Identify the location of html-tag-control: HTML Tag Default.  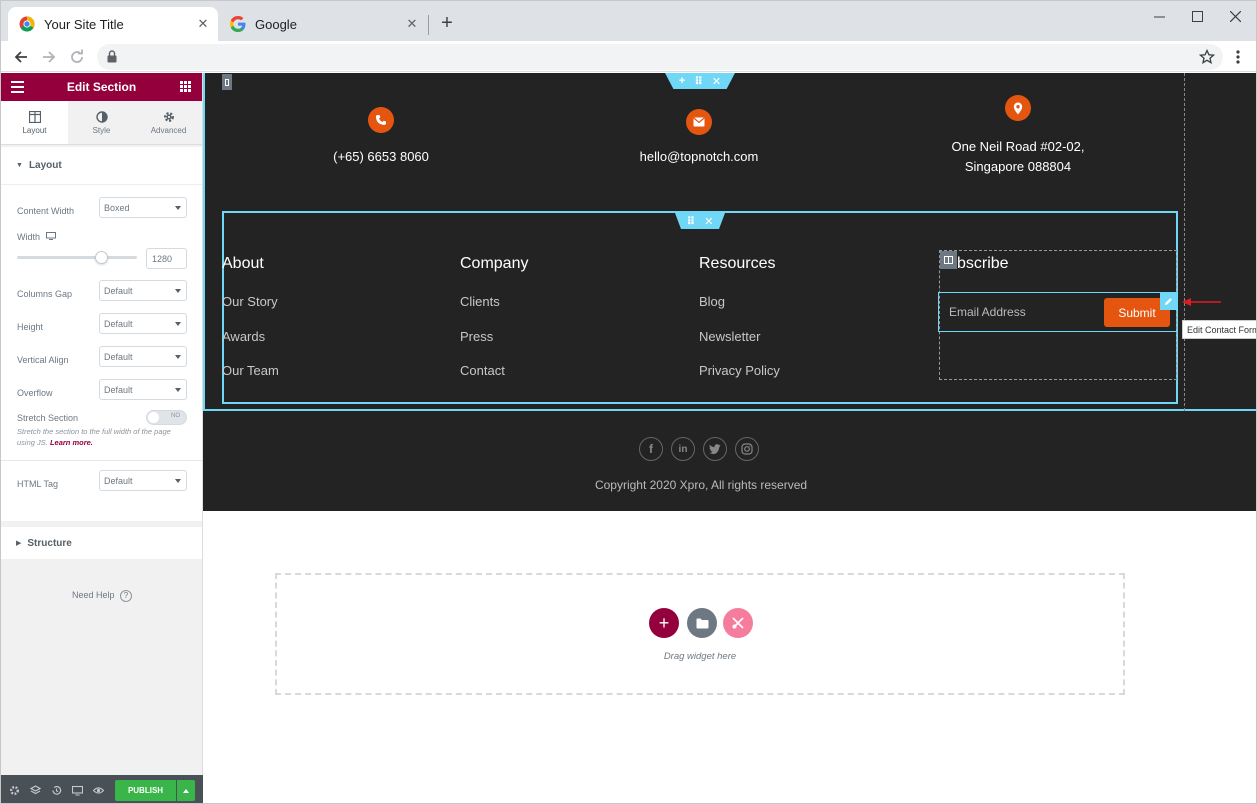
(101, 488).